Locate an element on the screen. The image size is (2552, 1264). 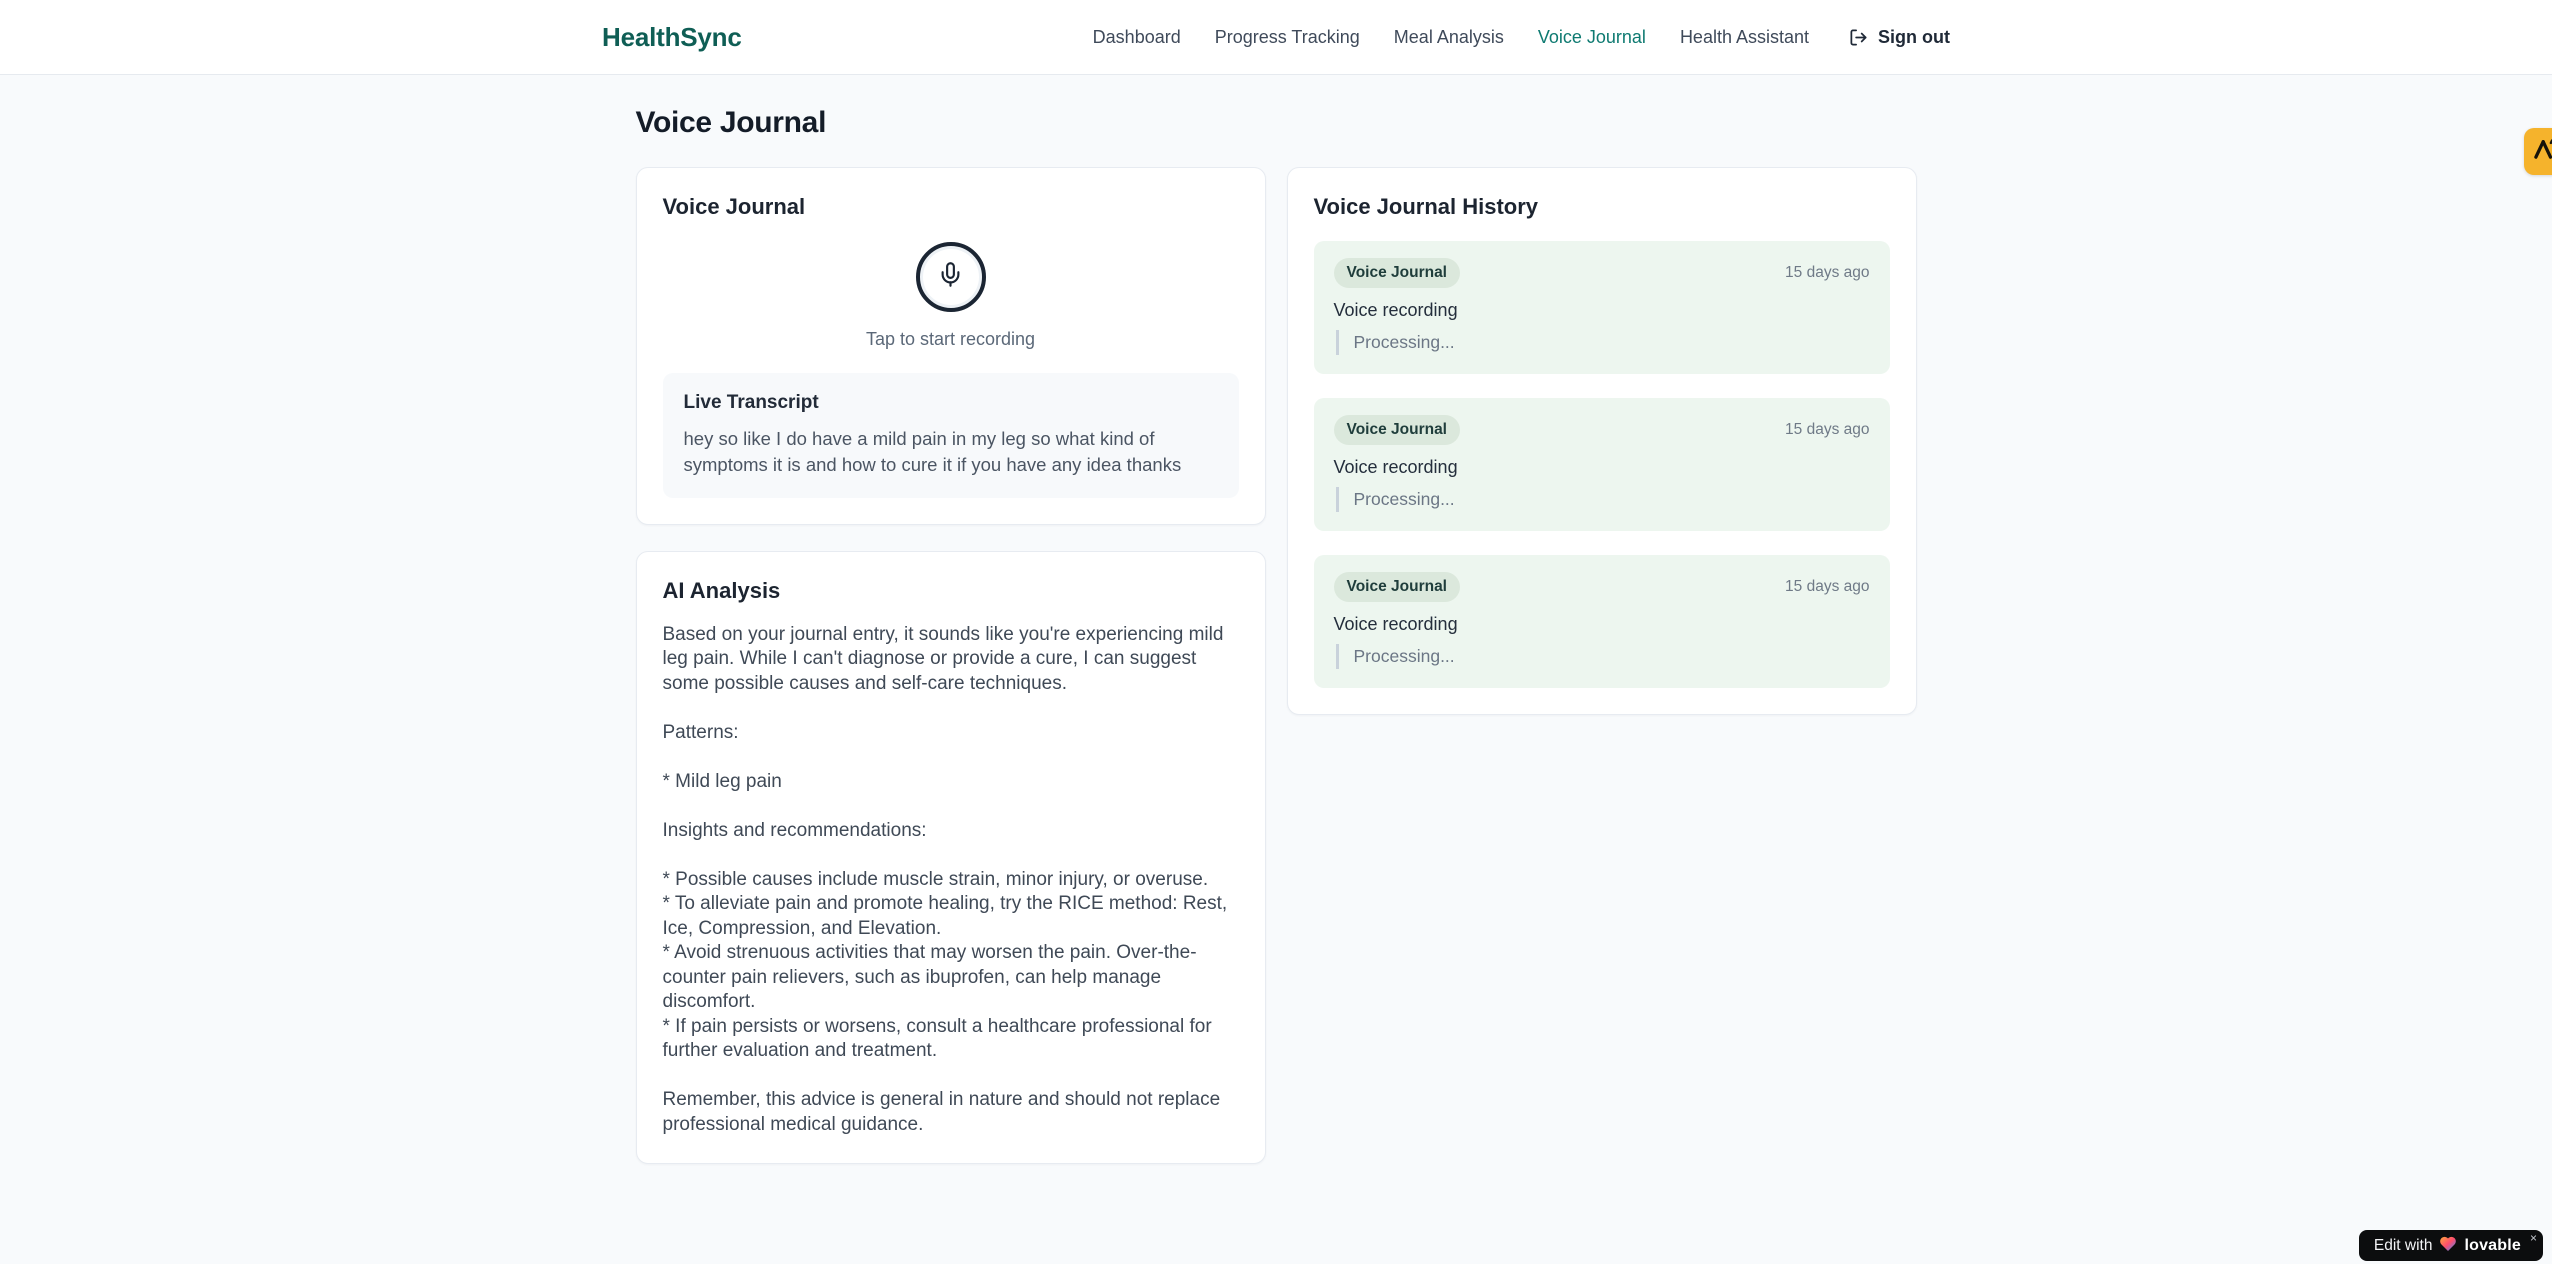
extension-badge-icon is located at coordinates (2541, 151).